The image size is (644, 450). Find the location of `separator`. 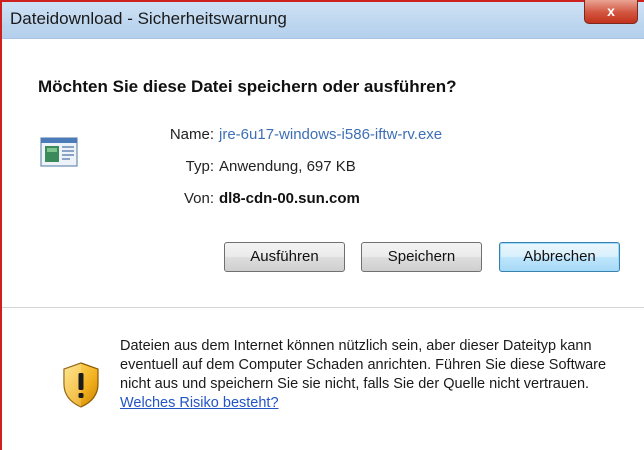

separator is located at coordinates (323, 307).